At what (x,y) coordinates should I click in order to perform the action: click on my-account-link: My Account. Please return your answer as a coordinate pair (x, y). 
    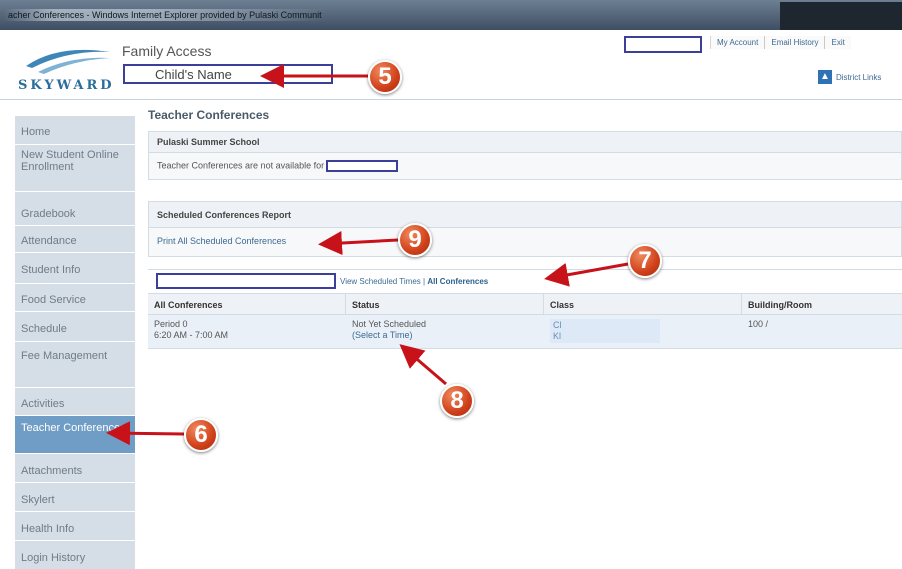
    Looking at the image, I should click on (737, 42).